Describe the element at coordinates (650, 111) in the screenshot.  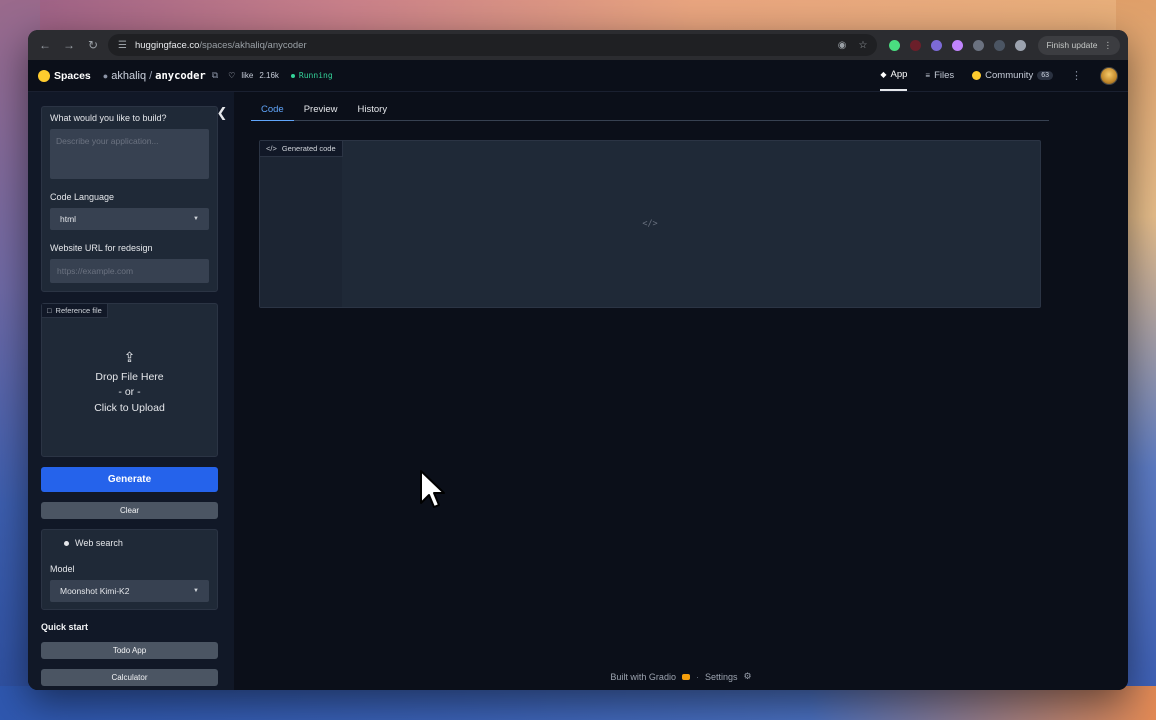
I see `content-tabs: Code Preview History` at that location.